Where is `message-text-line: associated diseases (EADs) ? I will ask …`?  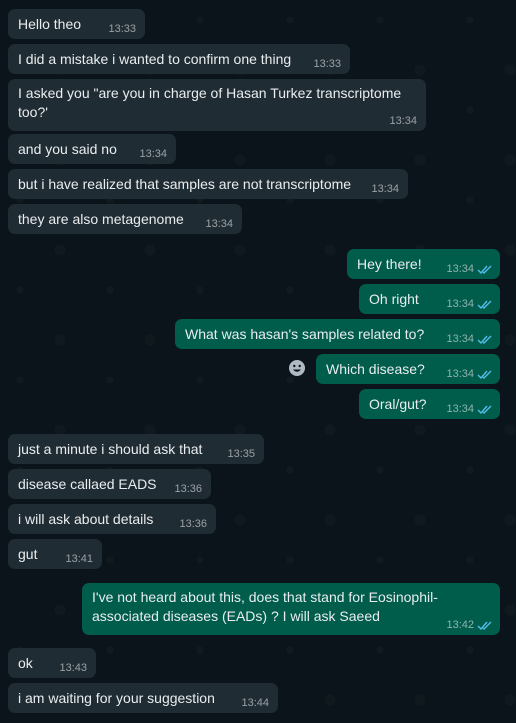
message-text-line: associated diseases (EADs) ? I will ask … is located at coordinates (236, 616).